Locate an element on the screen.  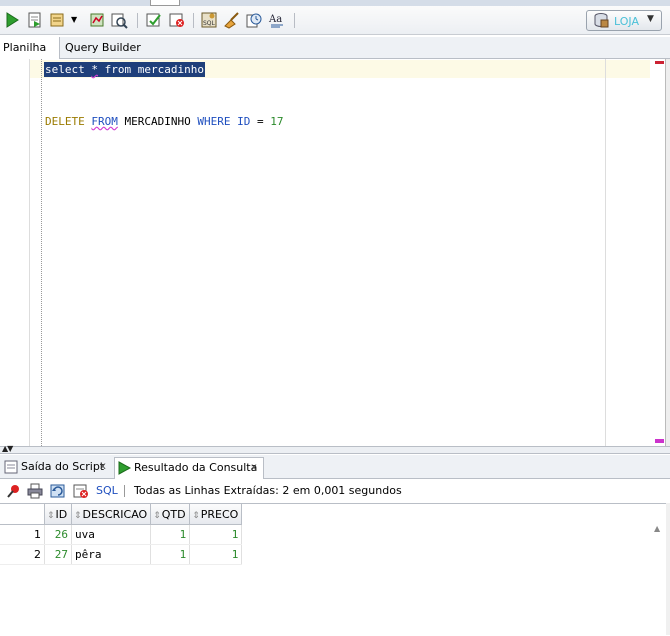
column-header-preco: ⇕PRECO is located at coordinates (216, 514).